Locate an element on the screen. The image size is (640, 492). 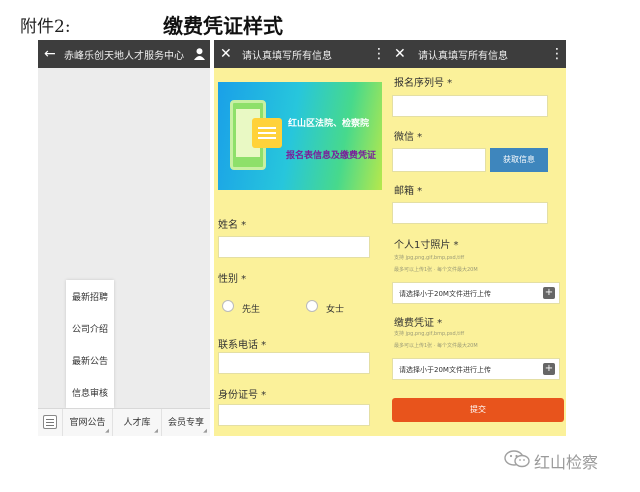
photo-upload-text: 请选择小于20M文件进行上传 is located at coordinates (445, 294).